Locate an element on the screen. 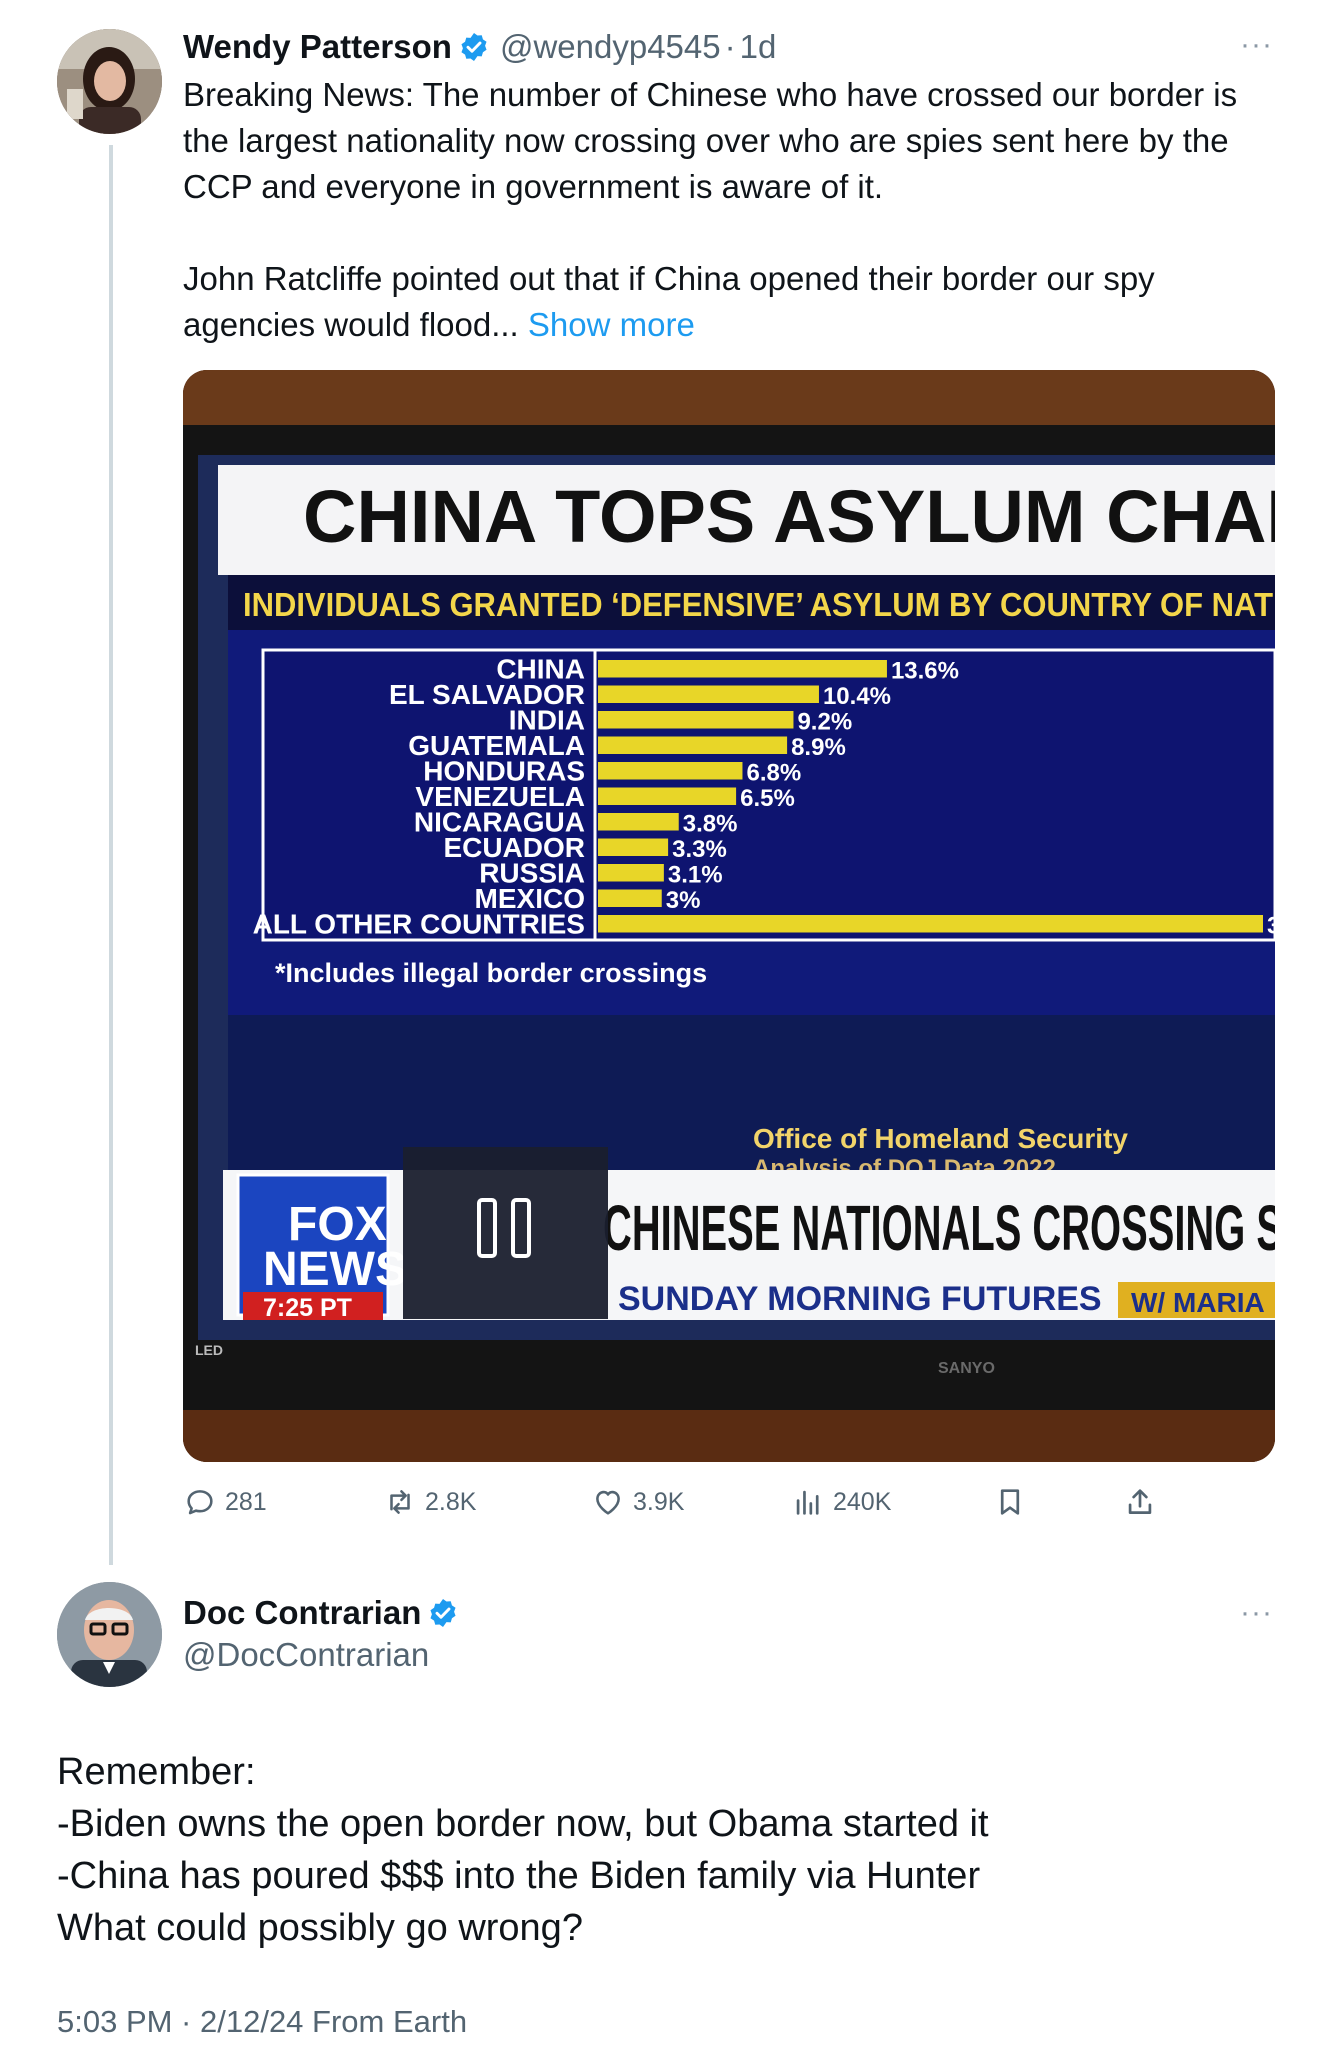 The image size is (1320, 2061). chart-value-label: 3% is located at coordinates (683, 900).